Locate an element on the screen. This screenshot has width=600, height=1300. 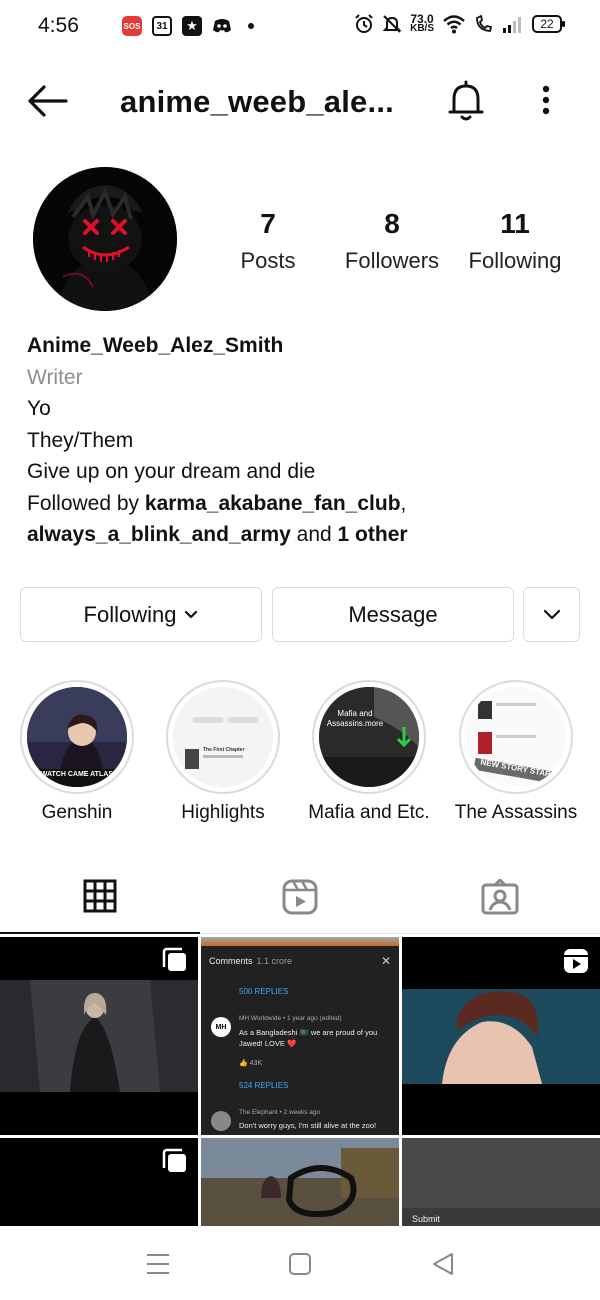
tab-tagged is located at coordinates (500, 897).